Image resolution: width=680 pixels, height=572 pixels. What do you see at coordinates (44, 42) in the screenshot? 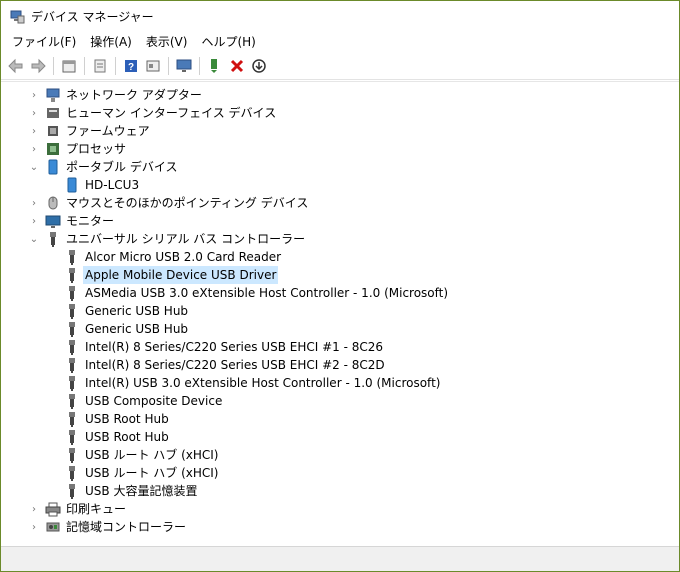
I see `menu-file: ファイル(F)` at bounding box center [44, 42].